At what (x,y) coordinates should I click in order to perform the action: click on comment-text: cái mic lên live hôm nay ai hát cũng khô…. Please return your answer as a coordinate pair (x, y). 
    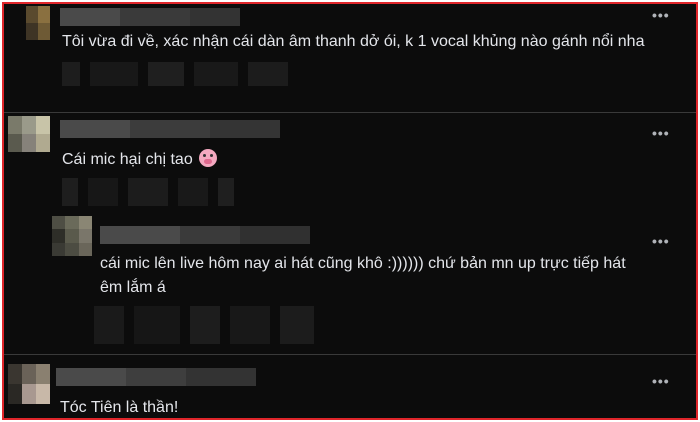
    Looking at the image, I should click on (363, 275).